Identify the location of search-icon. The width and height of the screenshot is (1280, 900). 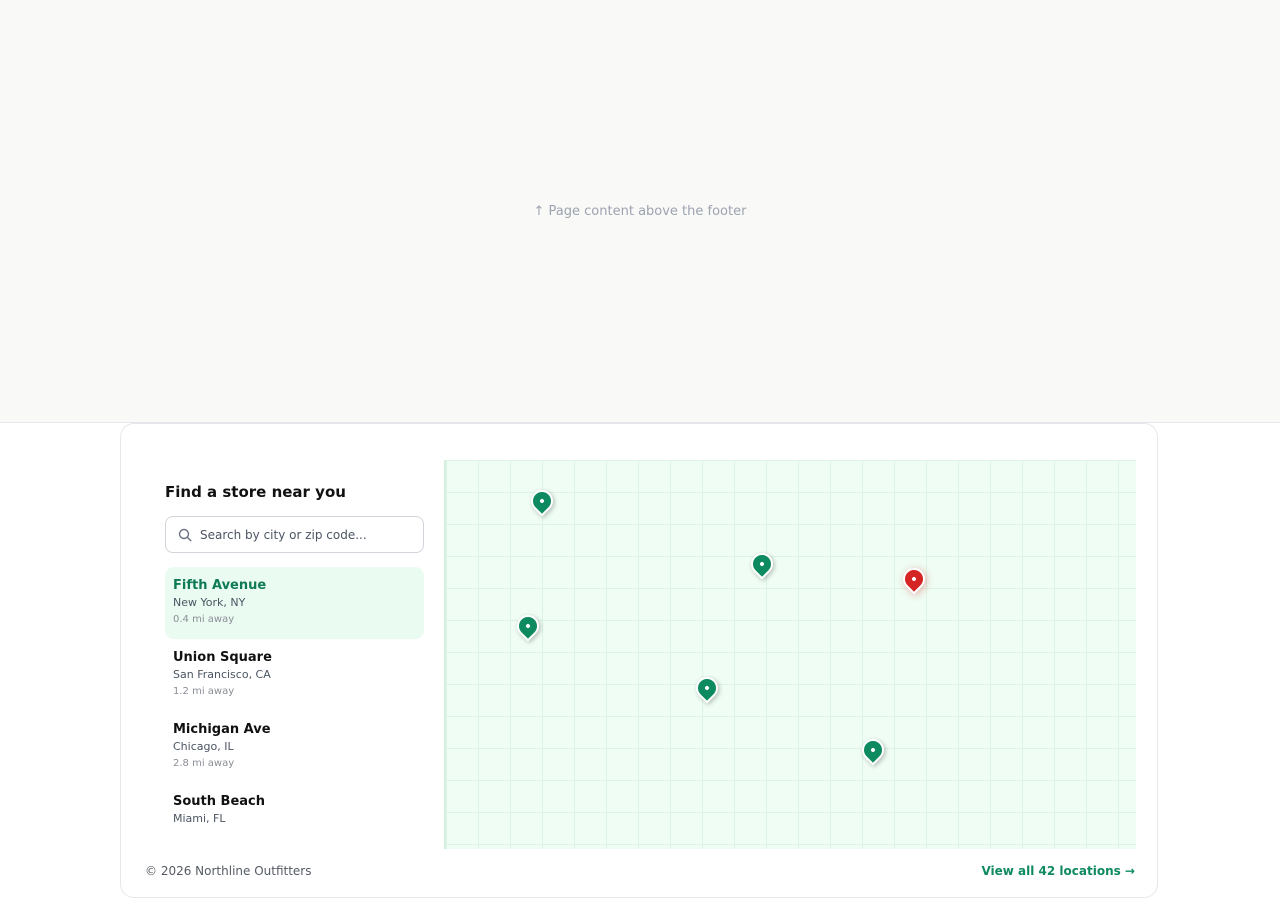
(185, 535).